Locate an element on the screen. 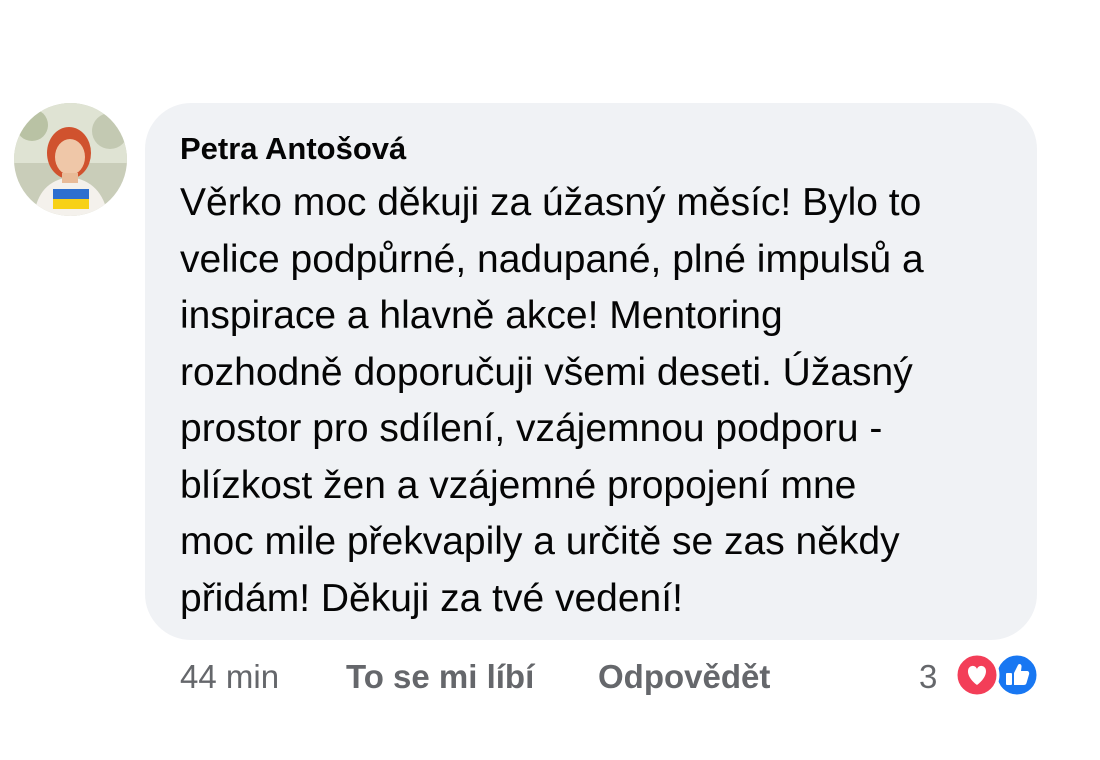 This screenshot has height=760, width=1100. comment-line: inspirace a hlavně akce! Mentoring is located at coordinates (481, 315).